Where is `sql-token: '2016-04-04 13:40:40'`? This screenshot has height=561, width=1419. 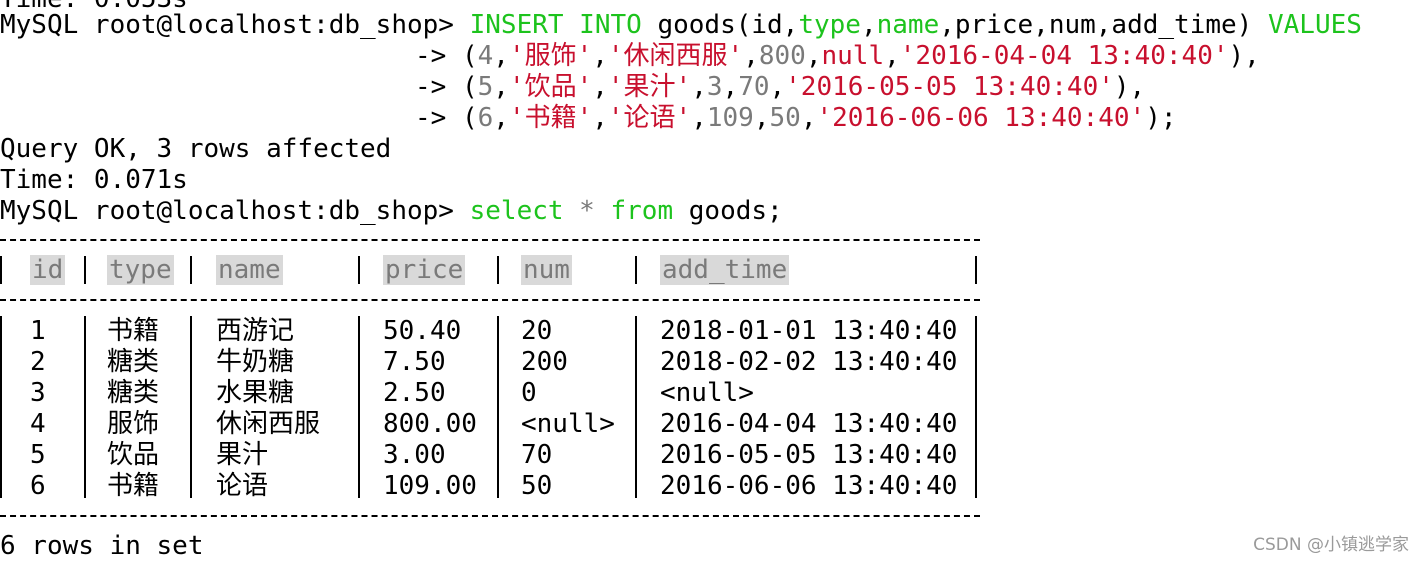
sql-token: '2016-04-04 13:40:40' is located at coordinates (1064, 56).